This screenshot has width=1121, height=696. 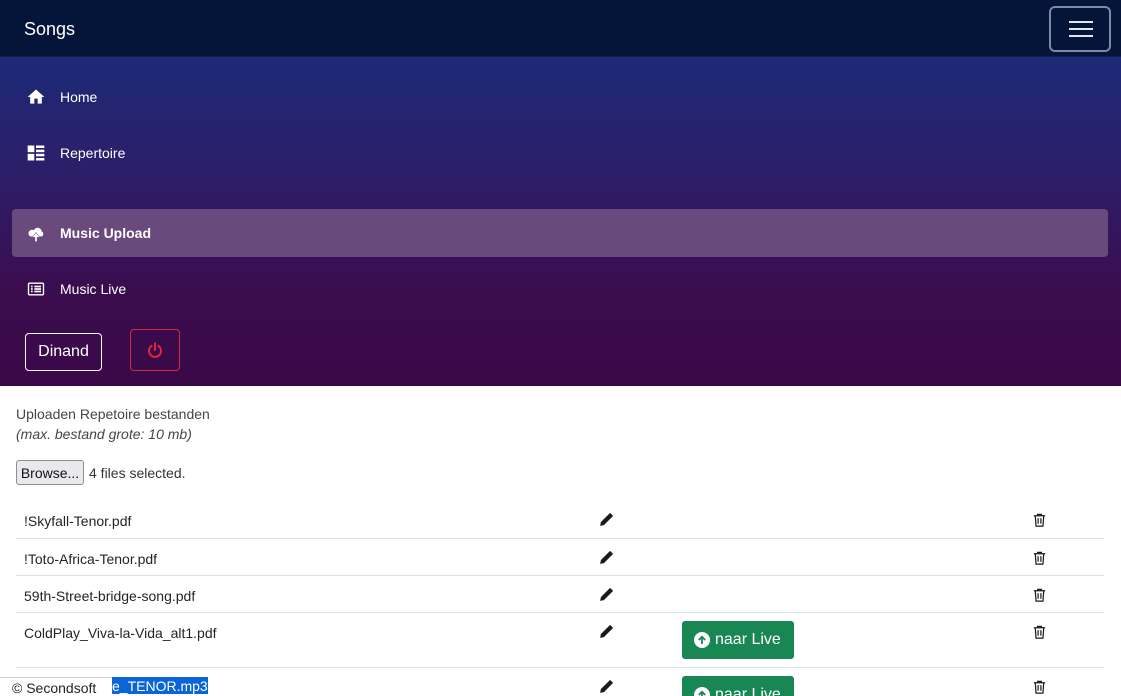 What do you see at coordinates (79, 97) in the screenshot?
I see `nav-item-label: Home` at bounding box center [79, 97].